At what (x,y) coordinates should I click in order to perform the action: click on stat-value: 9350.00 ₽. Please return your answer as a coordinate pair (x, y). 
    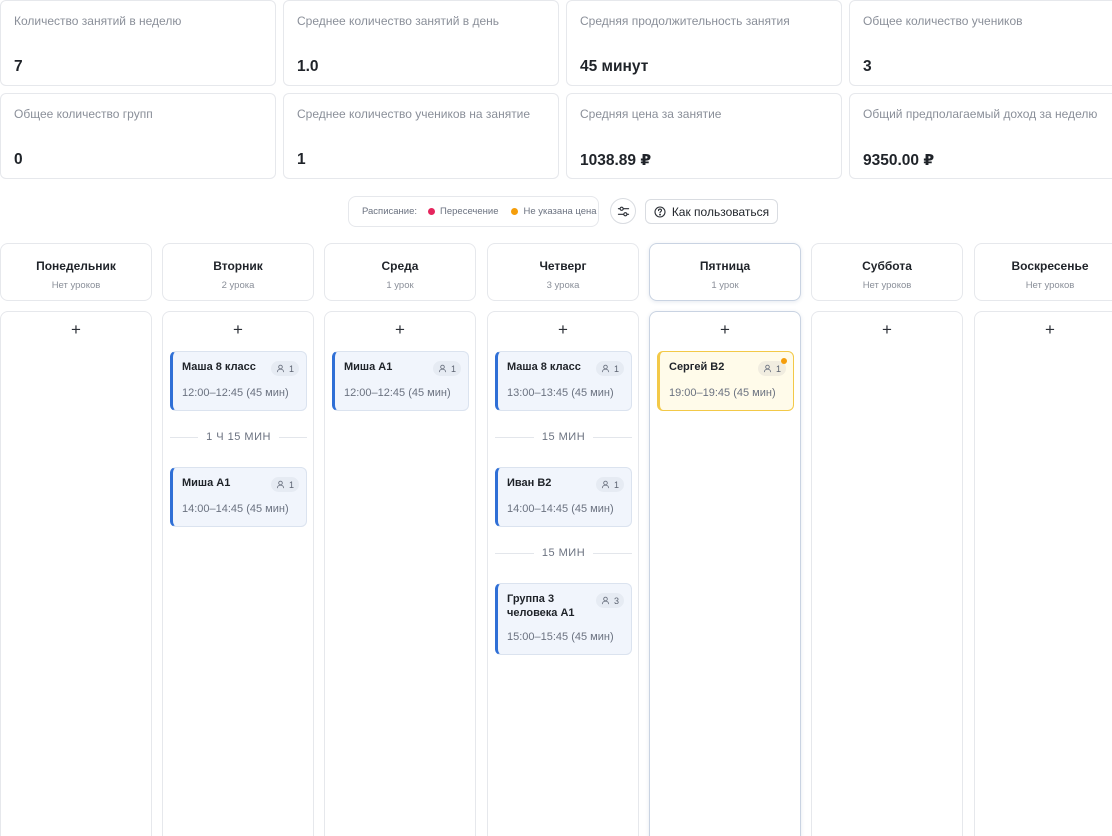
    Looking at the image, I should click on (899, 160).